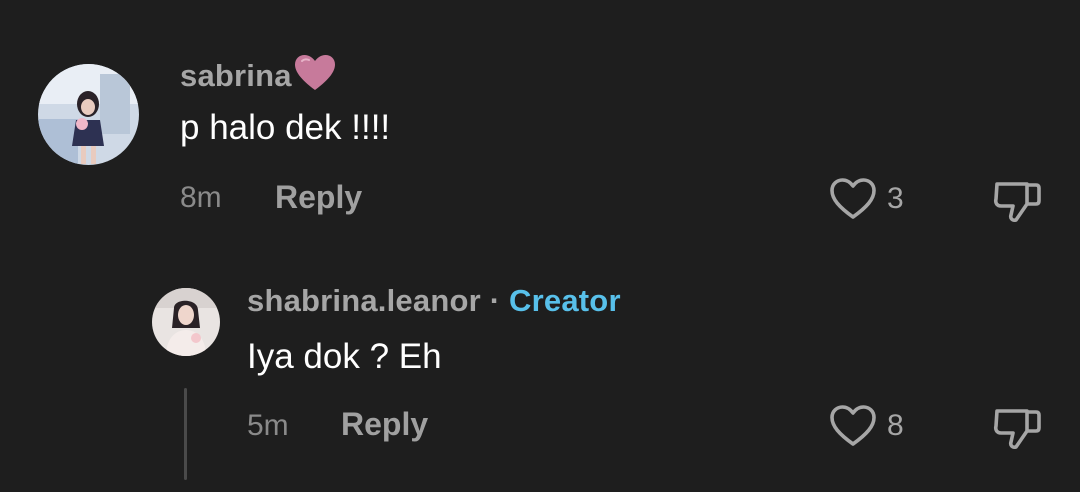 This screenshot has height=492, width=1080. What do you see at coordinates (364, 300) in the screenshot?
I see `creator-username: shabrina.leanor` at bounding box center [364, 300].